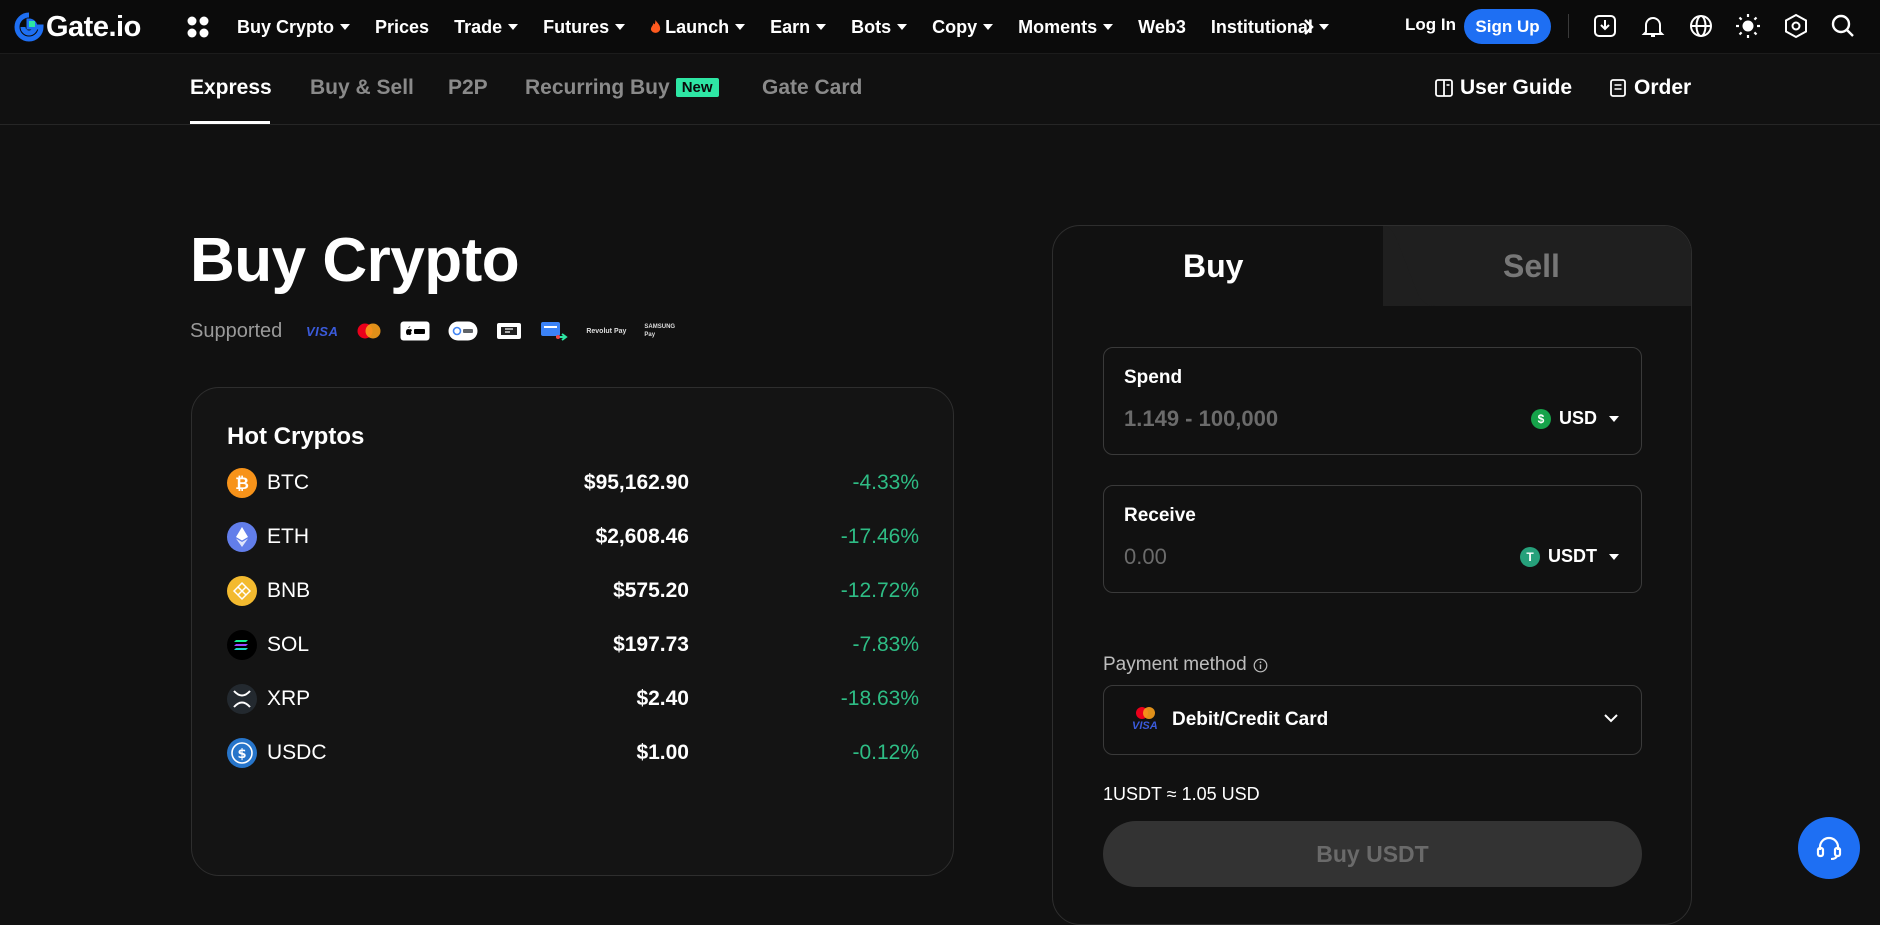 This screenshot has height=925, width=1880. Describe the element at coordinates (622, 88) in the screenshot. I see `tab-recurring-buy: Recurring Buy New` at that location.